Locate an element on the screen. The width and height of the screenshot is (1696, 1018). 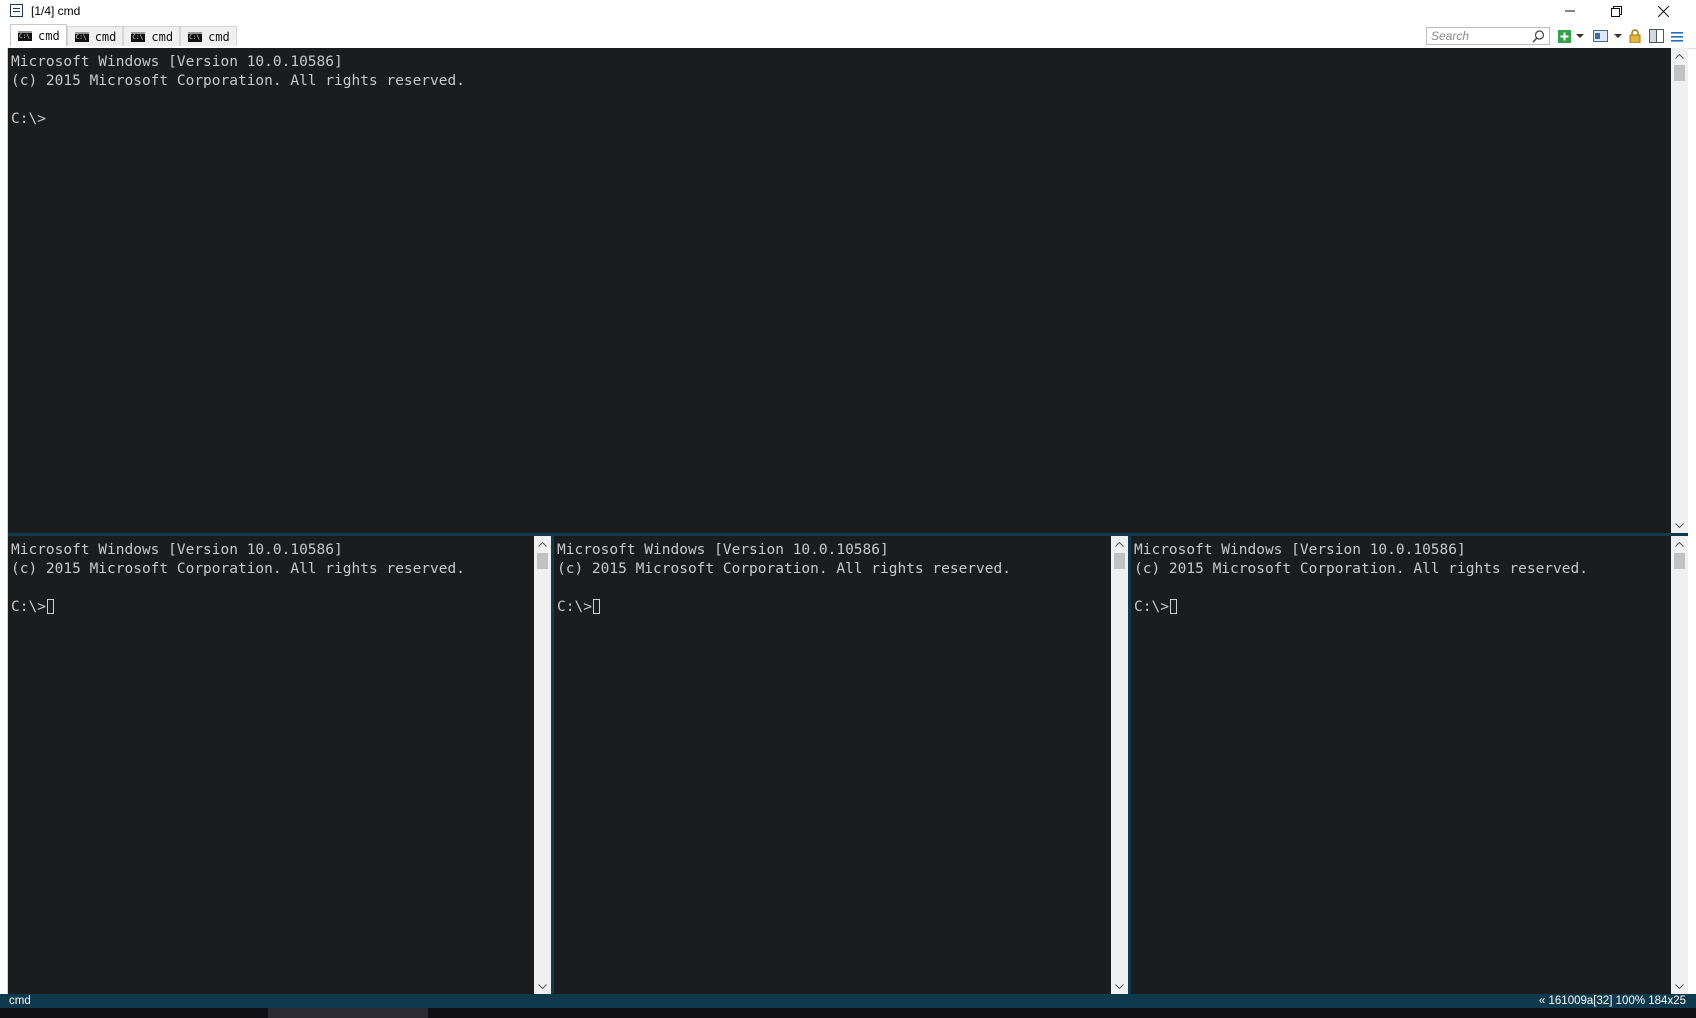
tab-console-2: cmd is located at coordinates (95, 36).